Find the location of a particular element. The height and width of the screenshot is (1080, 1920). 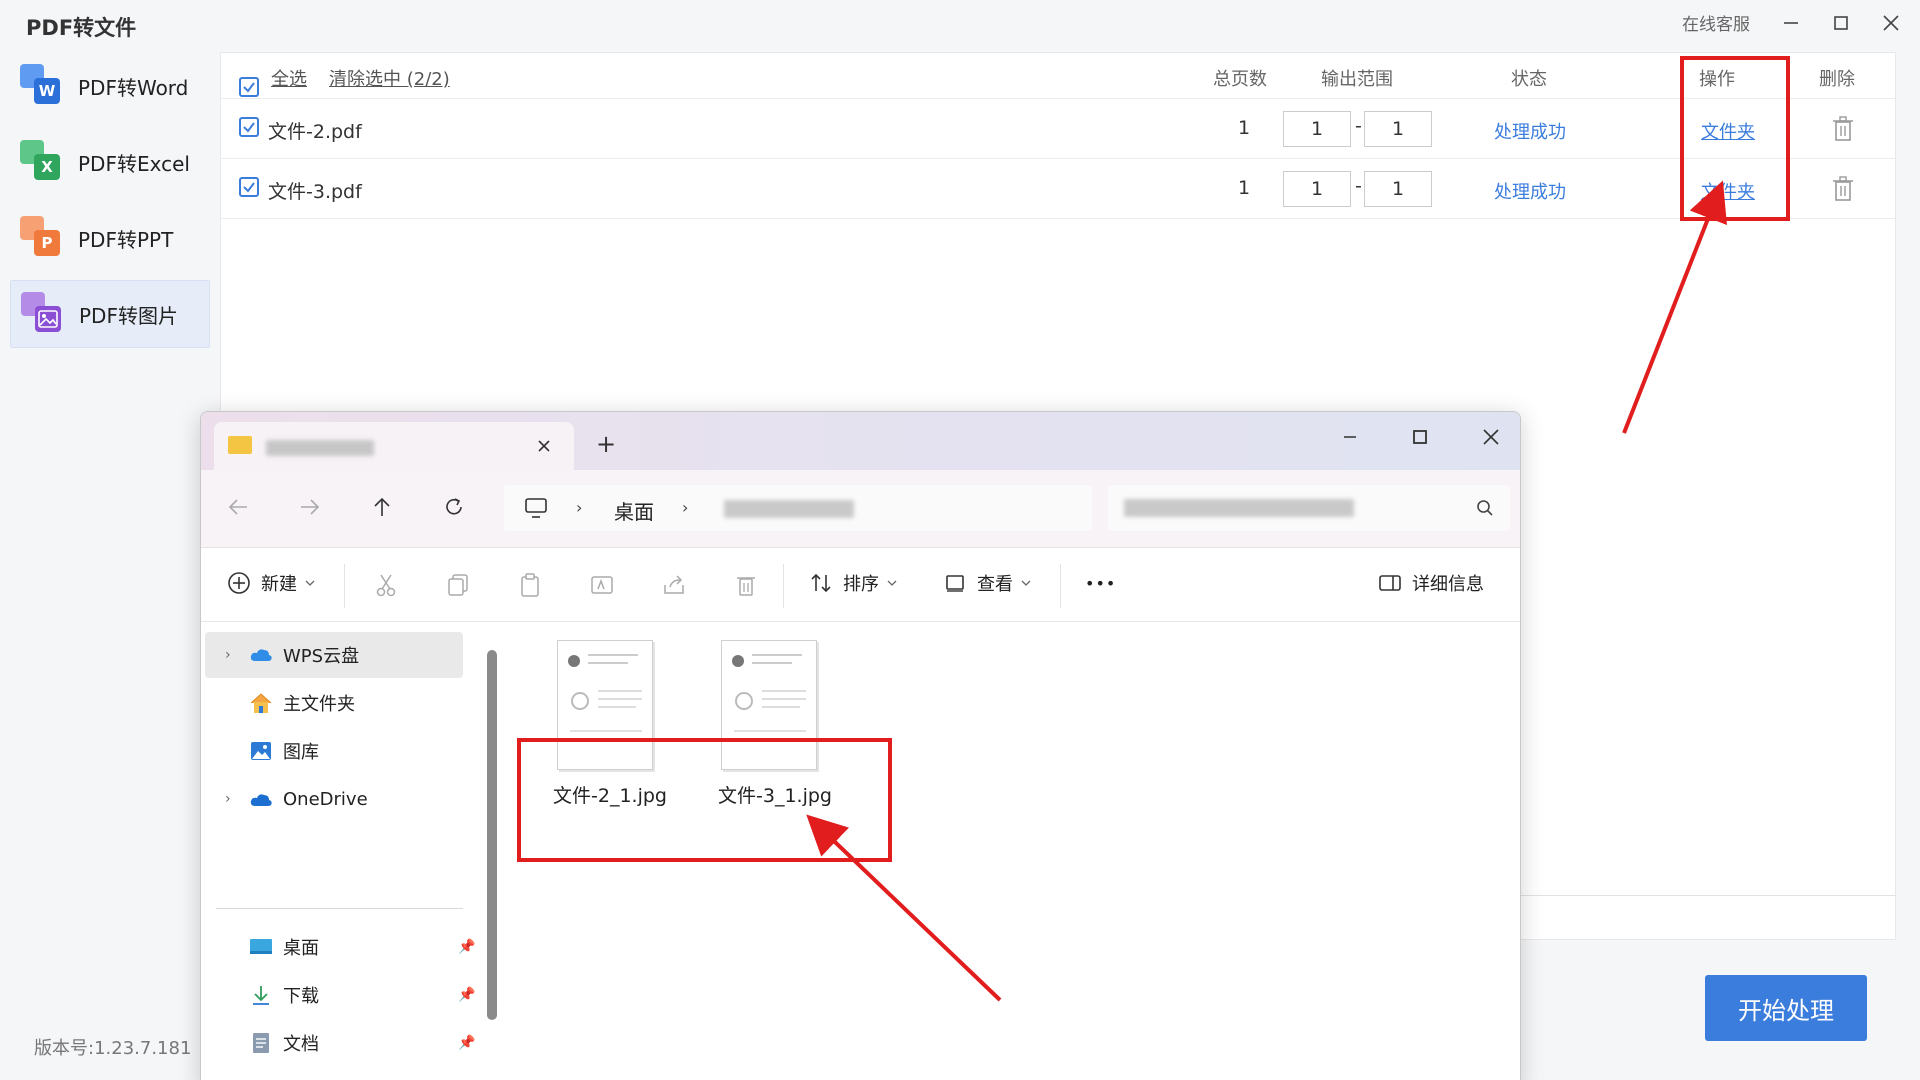

search-input is located at coordinates (1309, 508).